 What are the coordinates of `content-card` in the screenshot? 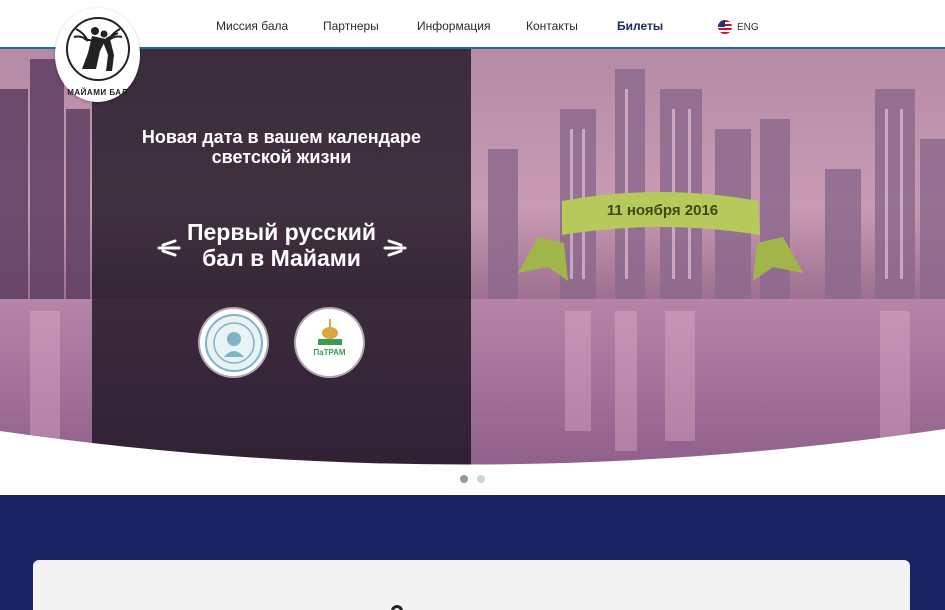 It's located at (471, 585).